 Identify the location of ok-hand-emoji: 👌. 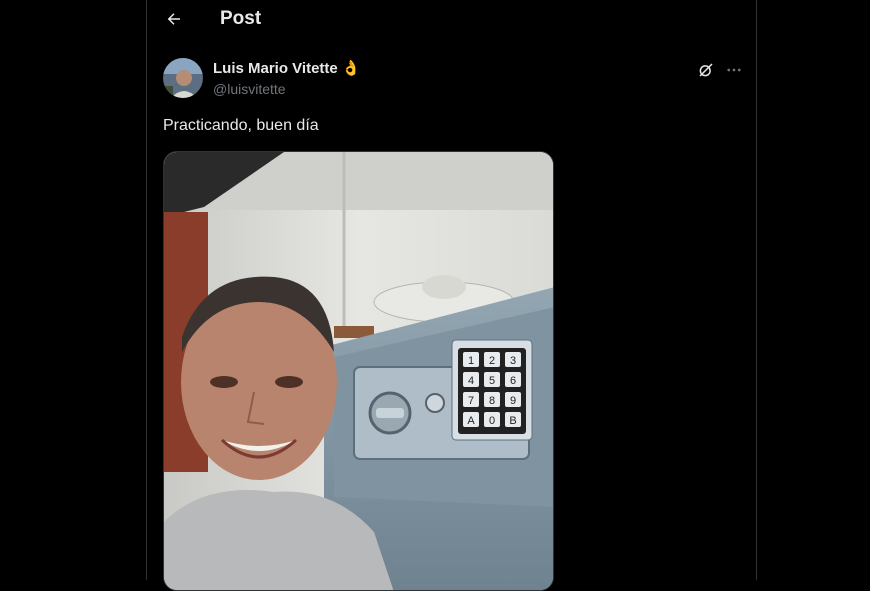
(351, 68).